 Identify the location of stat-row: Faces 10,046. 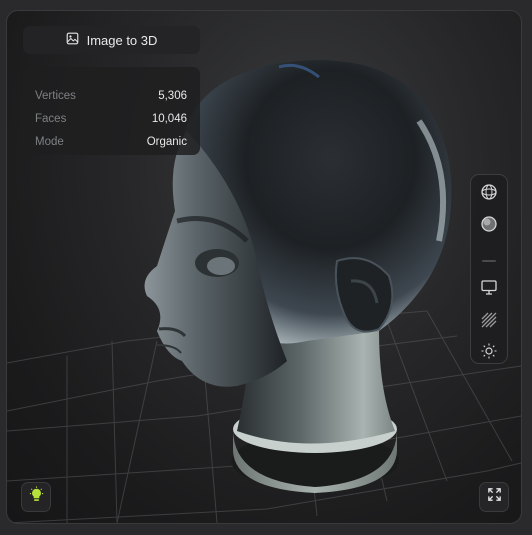
(111, 119).